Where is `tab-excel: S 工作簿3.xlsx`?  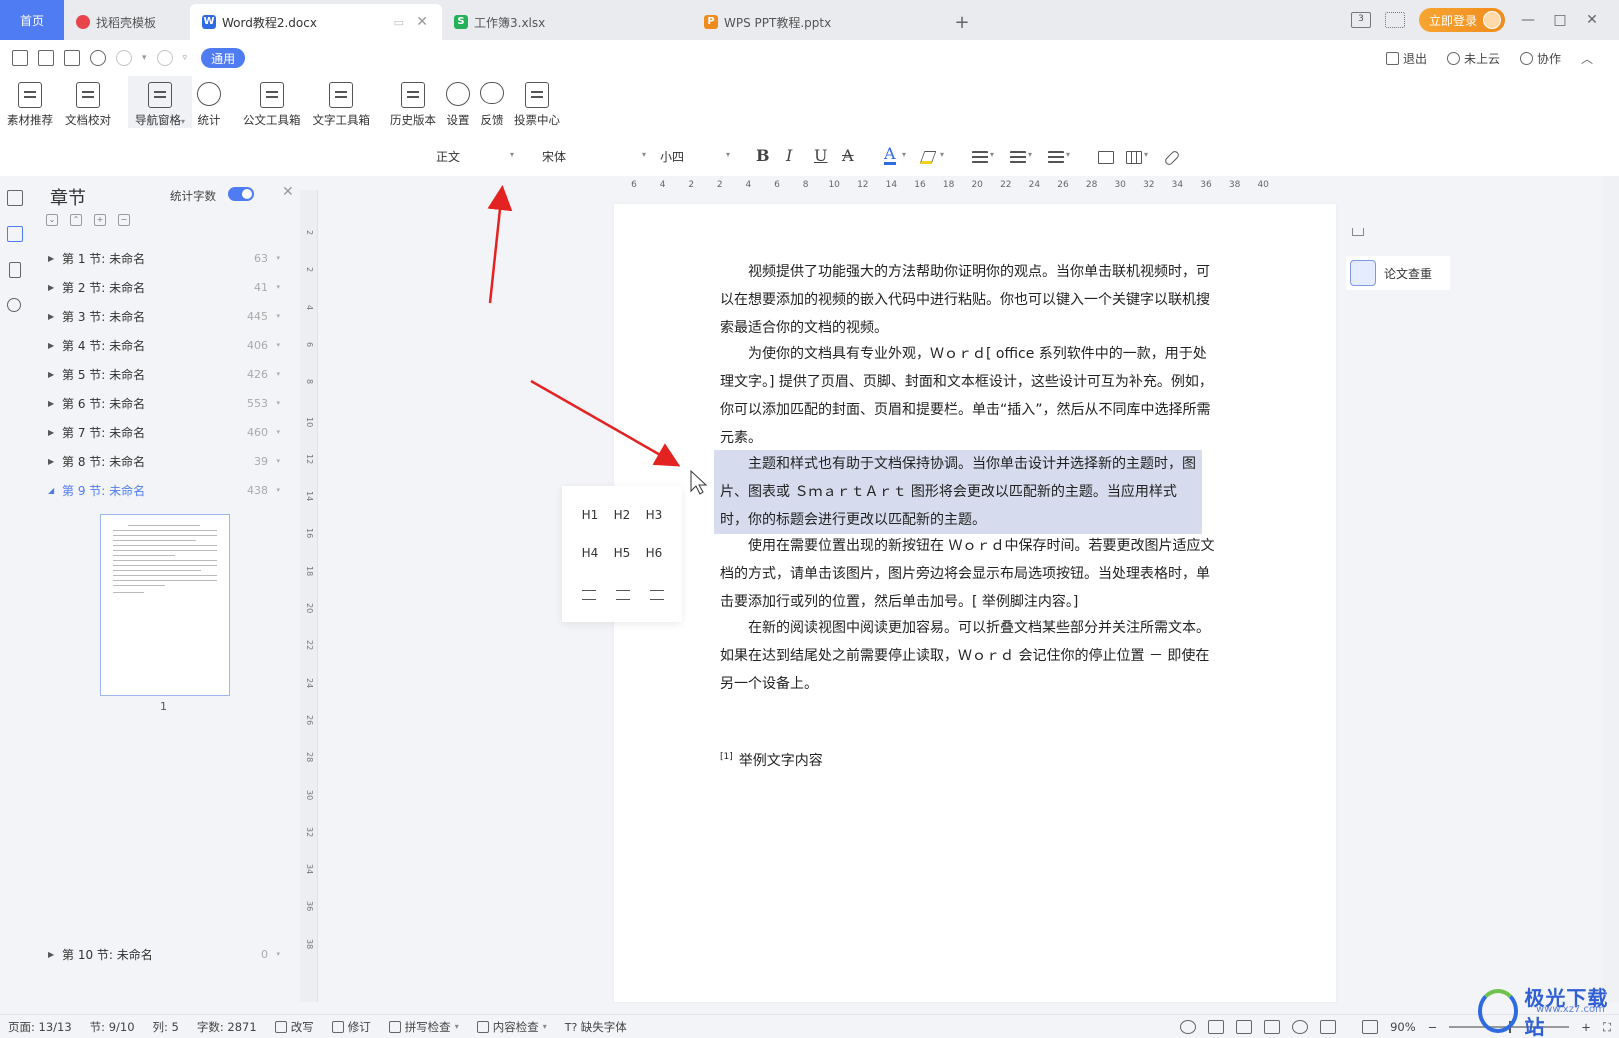
tab-excel: S 工作簿3.xlsx is located at coordinates (567, 22).